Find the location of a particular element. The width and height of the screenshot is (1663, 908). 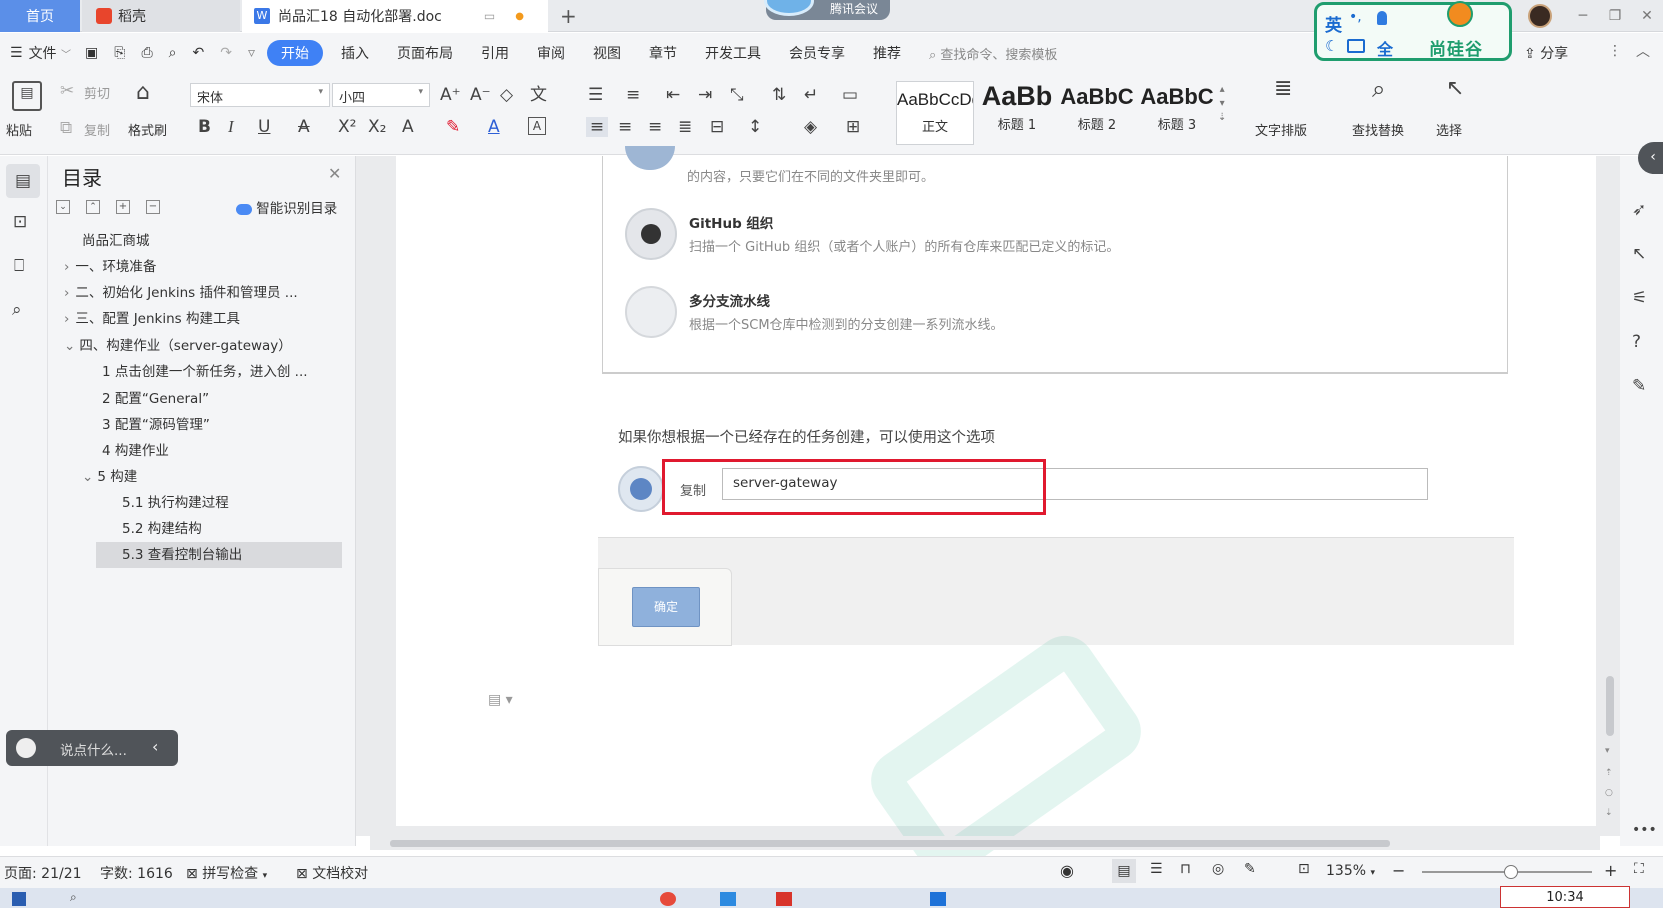

close-window-icon: ✕ is located at coordinates (1646, 16).